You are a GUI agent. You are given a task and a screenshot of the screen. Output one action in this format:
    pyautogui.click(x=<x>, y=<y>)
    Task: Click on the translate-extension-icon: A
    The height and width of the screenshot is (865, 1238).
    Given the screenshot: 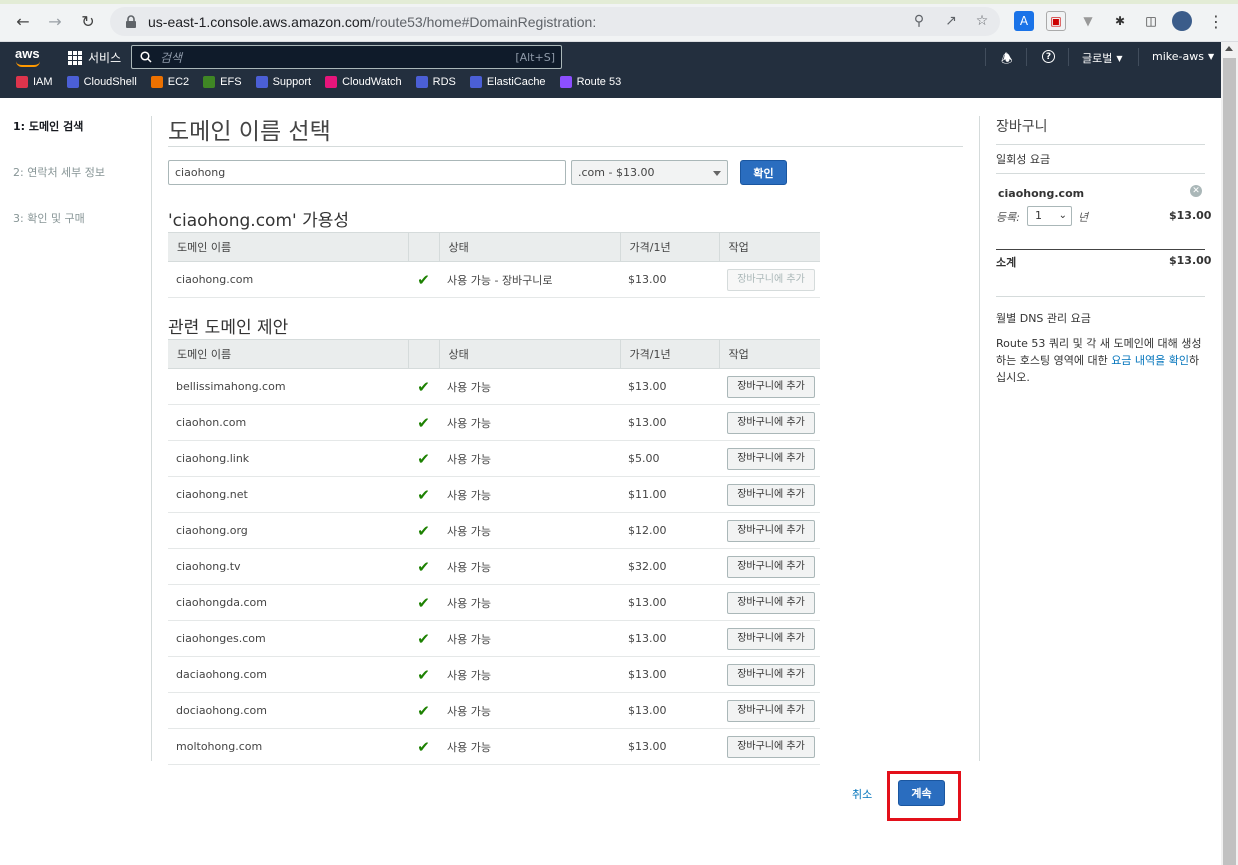 What is the action you would take?
    pyautogui.click(x=1024, y=21)
    